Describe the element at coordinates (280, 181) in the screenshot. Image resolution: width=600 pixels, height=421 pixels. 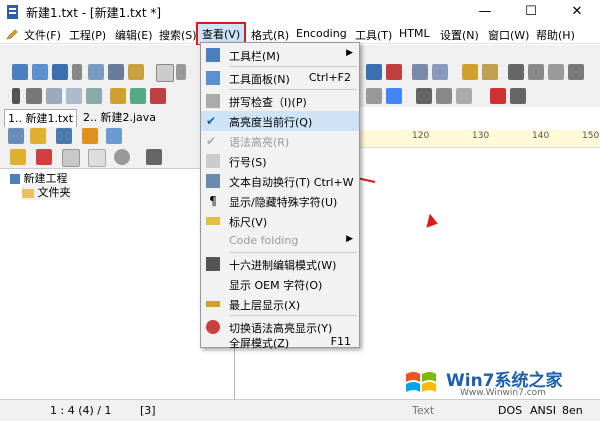
I see `menu-item-word-wrap: 文本自动换行(T) Ctrl+W` at that location.